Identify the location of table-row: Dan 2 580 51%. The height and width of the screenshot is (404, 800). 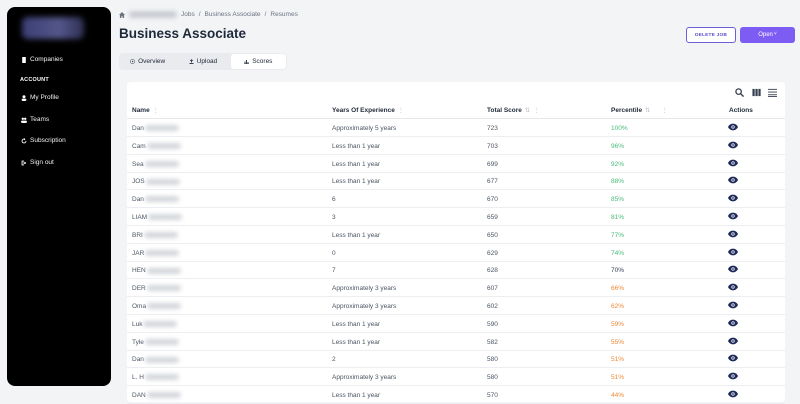
(456, 359).